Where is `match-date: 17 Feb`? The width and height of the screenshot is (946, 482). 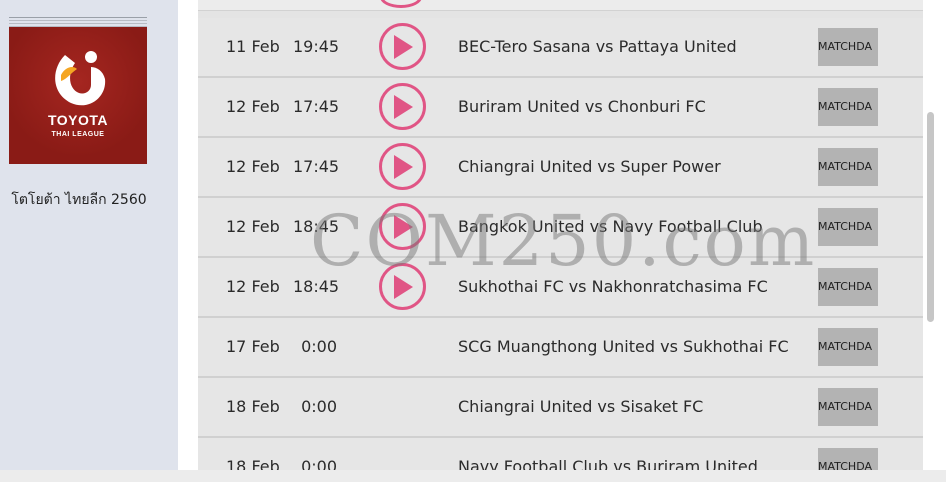
match-date: 17 Feb is located at coordinates (253, 346).